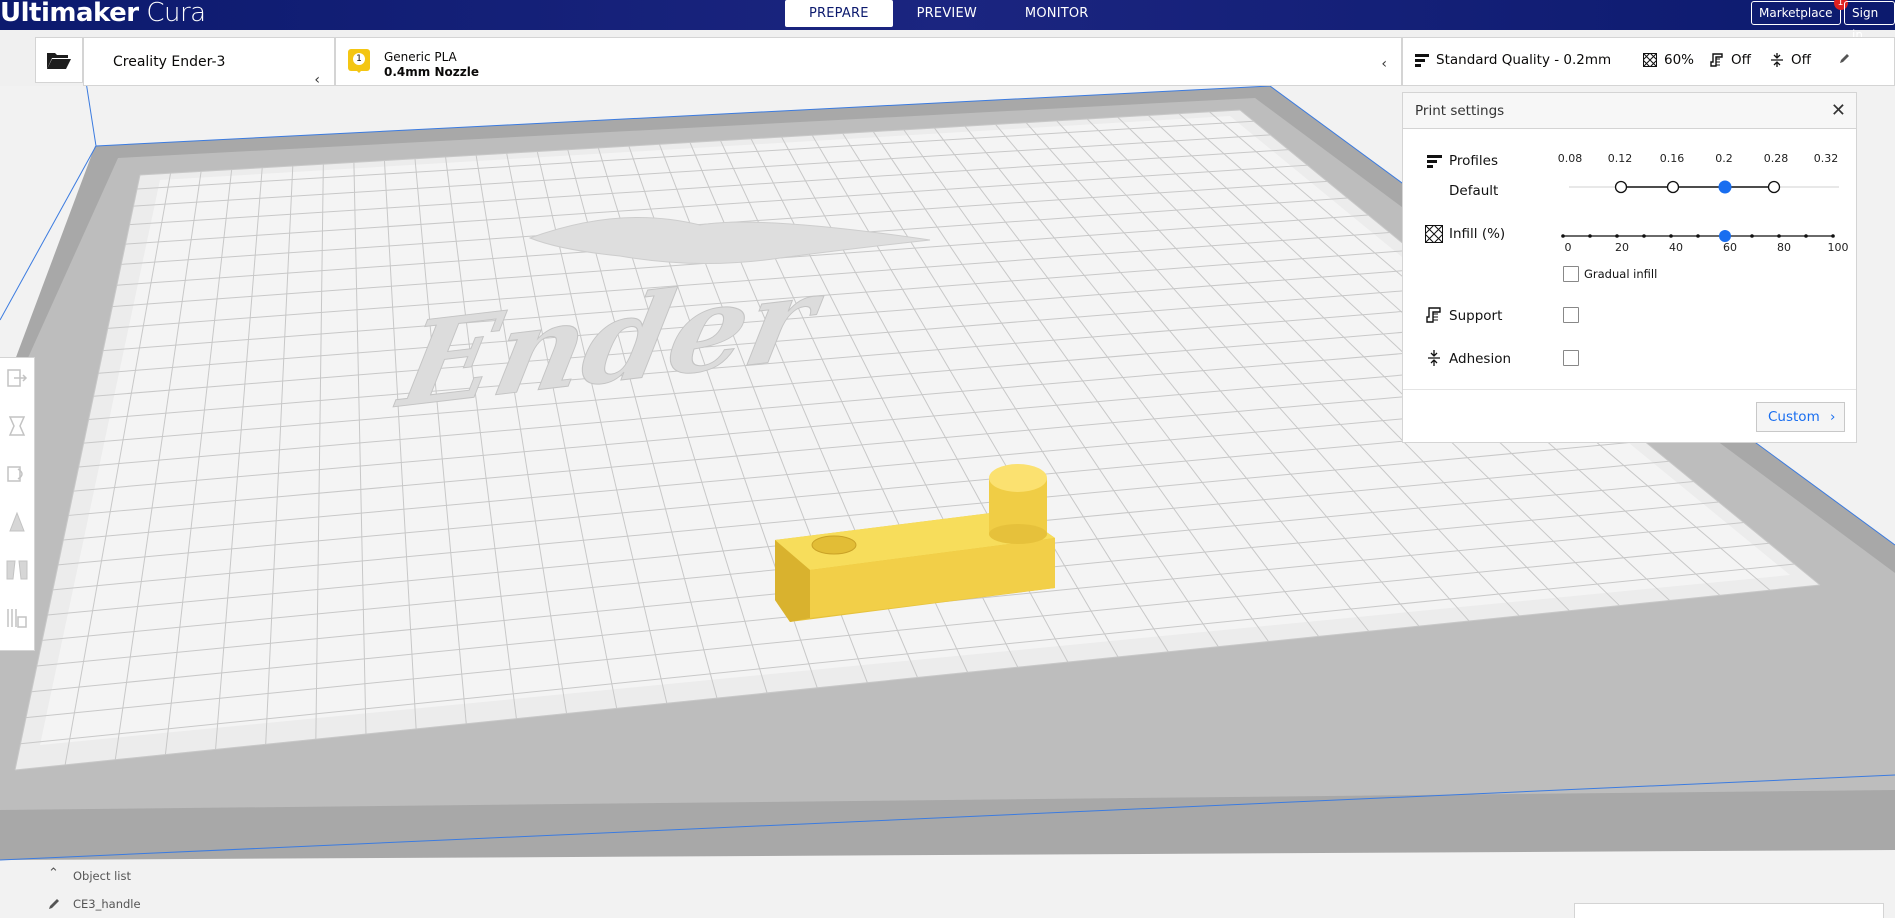  What do you see at coordinates (1571, 358) in the screenshot?
I see `adhesion-checkbox` at bounding box center [1571, 358].